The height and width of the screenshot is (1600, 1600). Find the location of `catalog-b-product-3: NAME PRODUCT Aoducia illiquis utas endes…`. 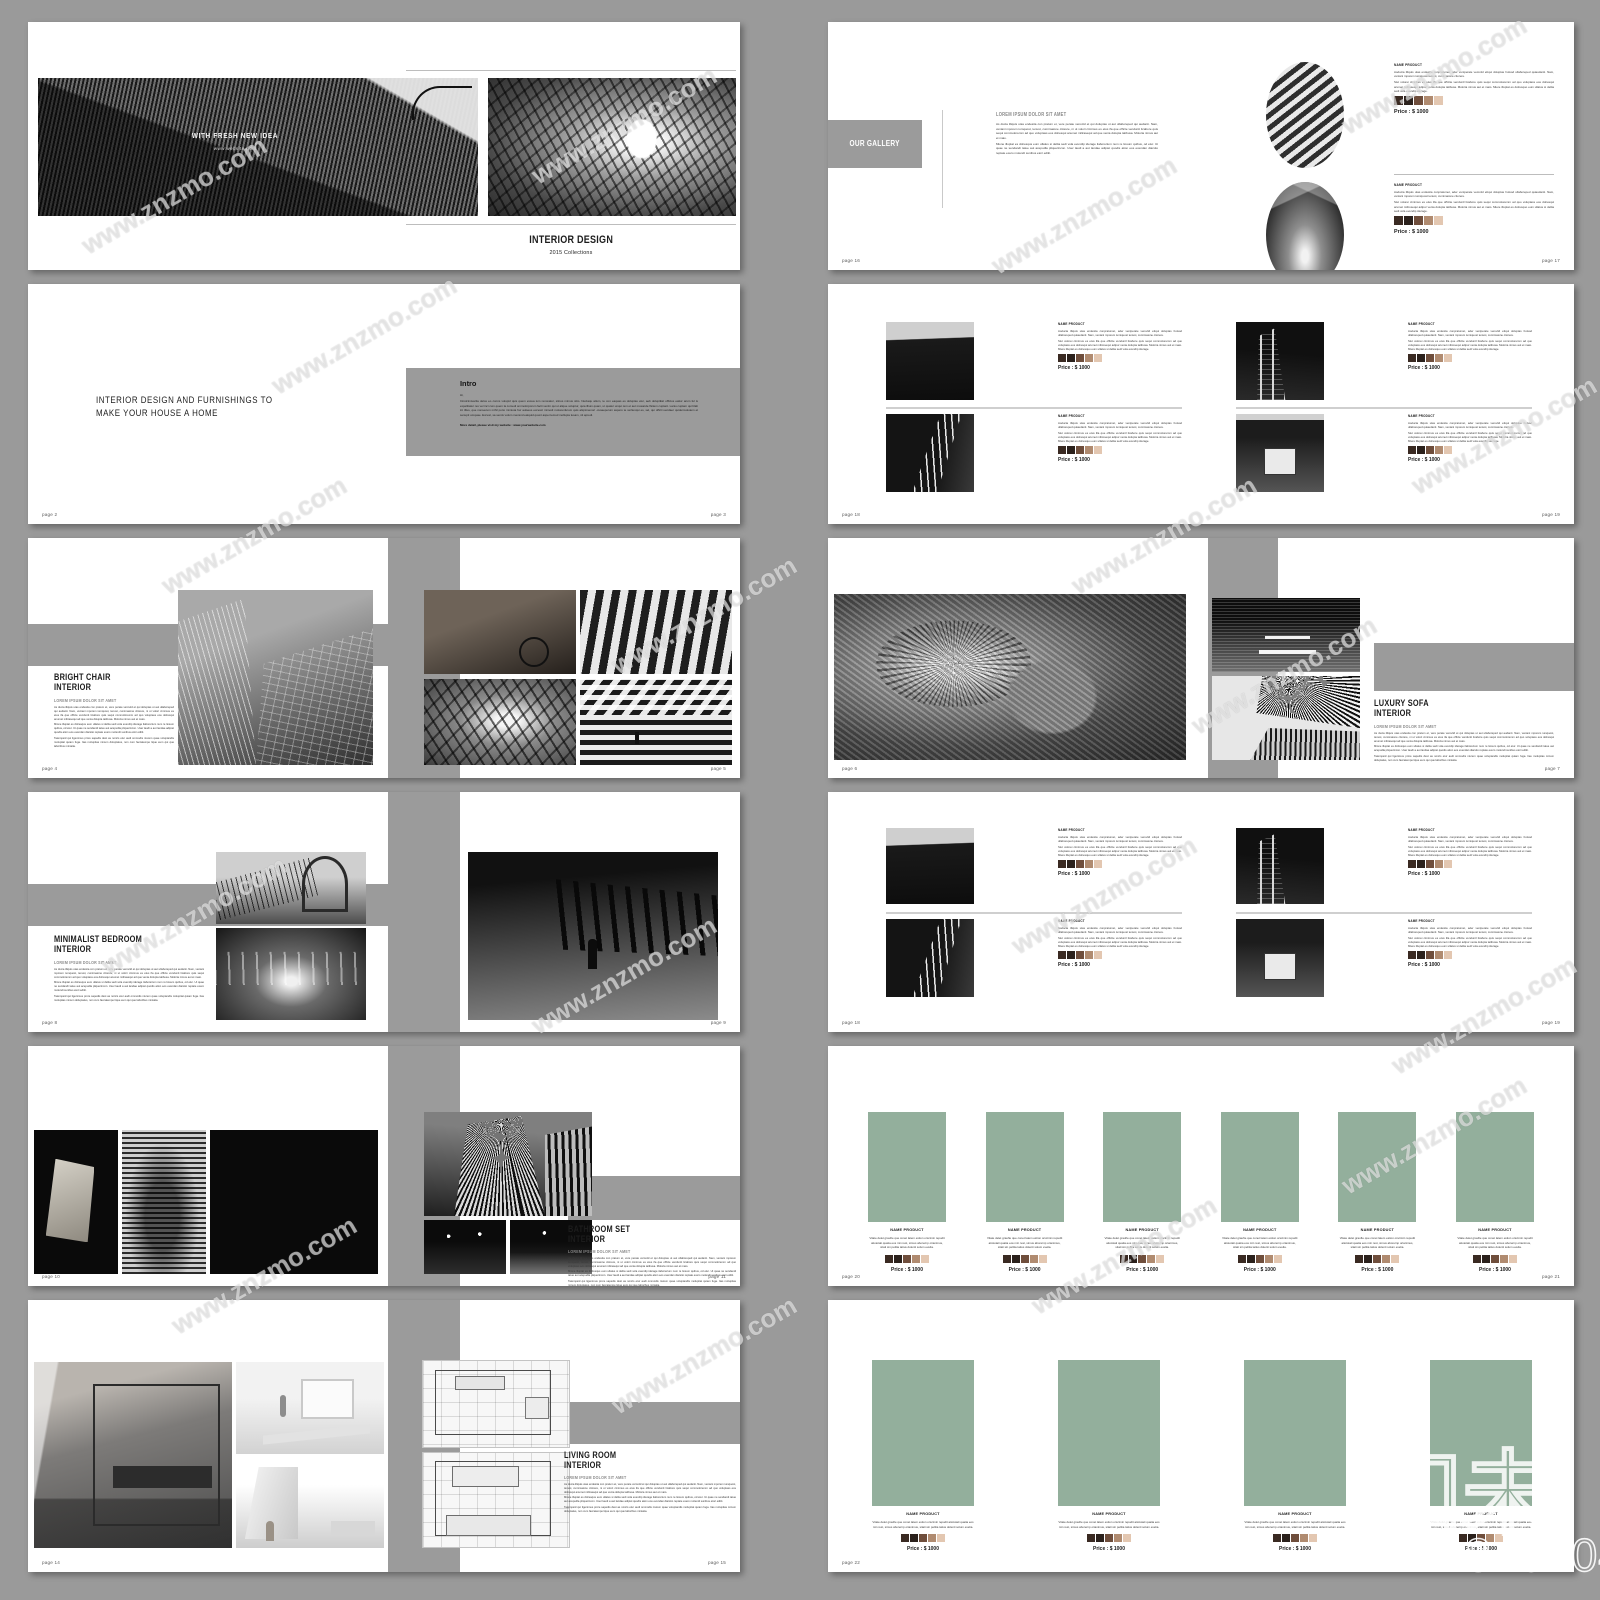

catalog-b-product-3: NAME PRODUCT Aoducia illiquis utas endes… is located at coordinates (1470, 852).